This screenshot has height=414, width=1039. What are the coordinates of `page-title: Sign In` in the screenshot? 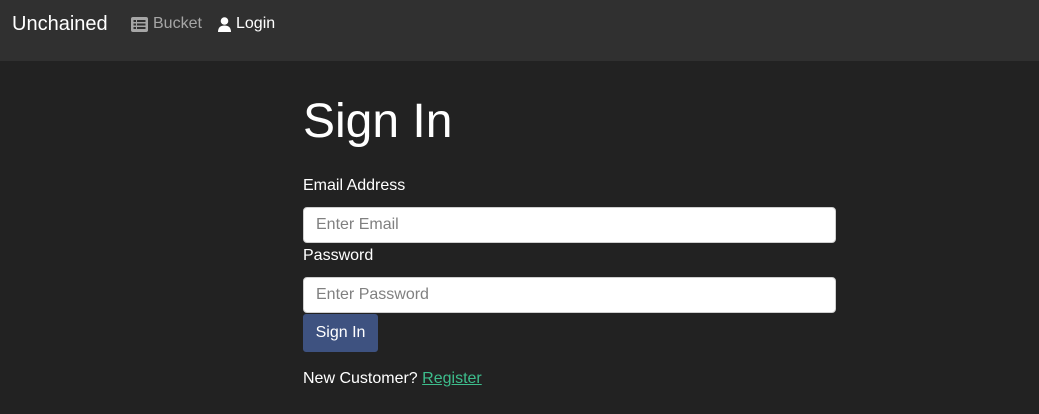 It's located at (378, 121).